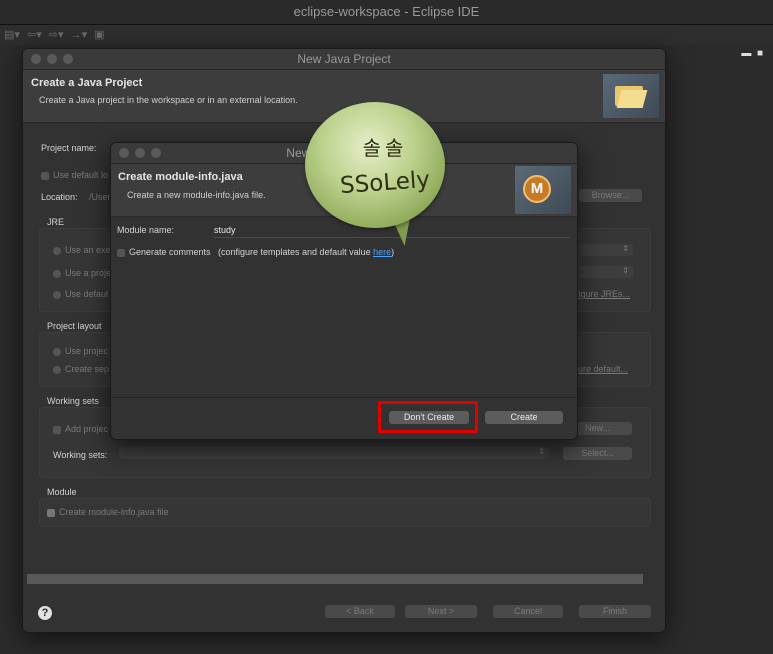 The width and height of the screenshot is (773, 654). Describe the element at coordinates (80, 455) in the screenshot. I see `working-sets-label: Working sets:` at that location.